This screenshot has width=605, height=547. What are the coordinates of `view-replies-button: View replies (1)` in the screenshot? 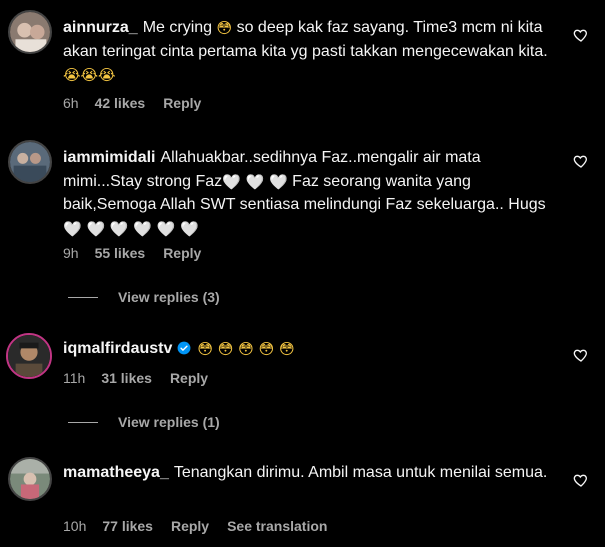 It's located at (144, 422).